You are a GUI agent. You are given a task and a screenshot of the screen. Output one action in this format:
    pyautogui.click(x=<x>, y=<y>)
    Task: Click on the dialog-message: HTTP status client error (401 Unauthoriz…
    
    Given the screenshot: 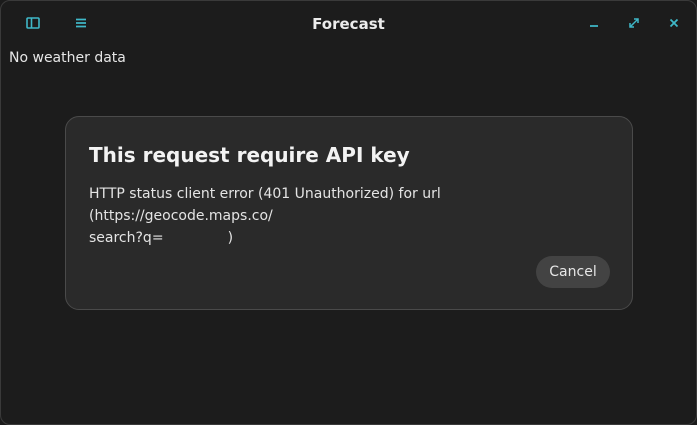 What is the action you would take?
    pyautogui.click(x=349, y=216)
    